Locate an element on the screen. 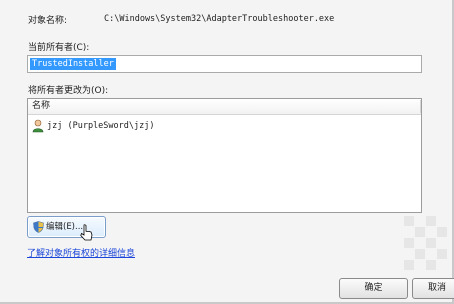  list-header: 名称 is located at coordinates (224, 107).